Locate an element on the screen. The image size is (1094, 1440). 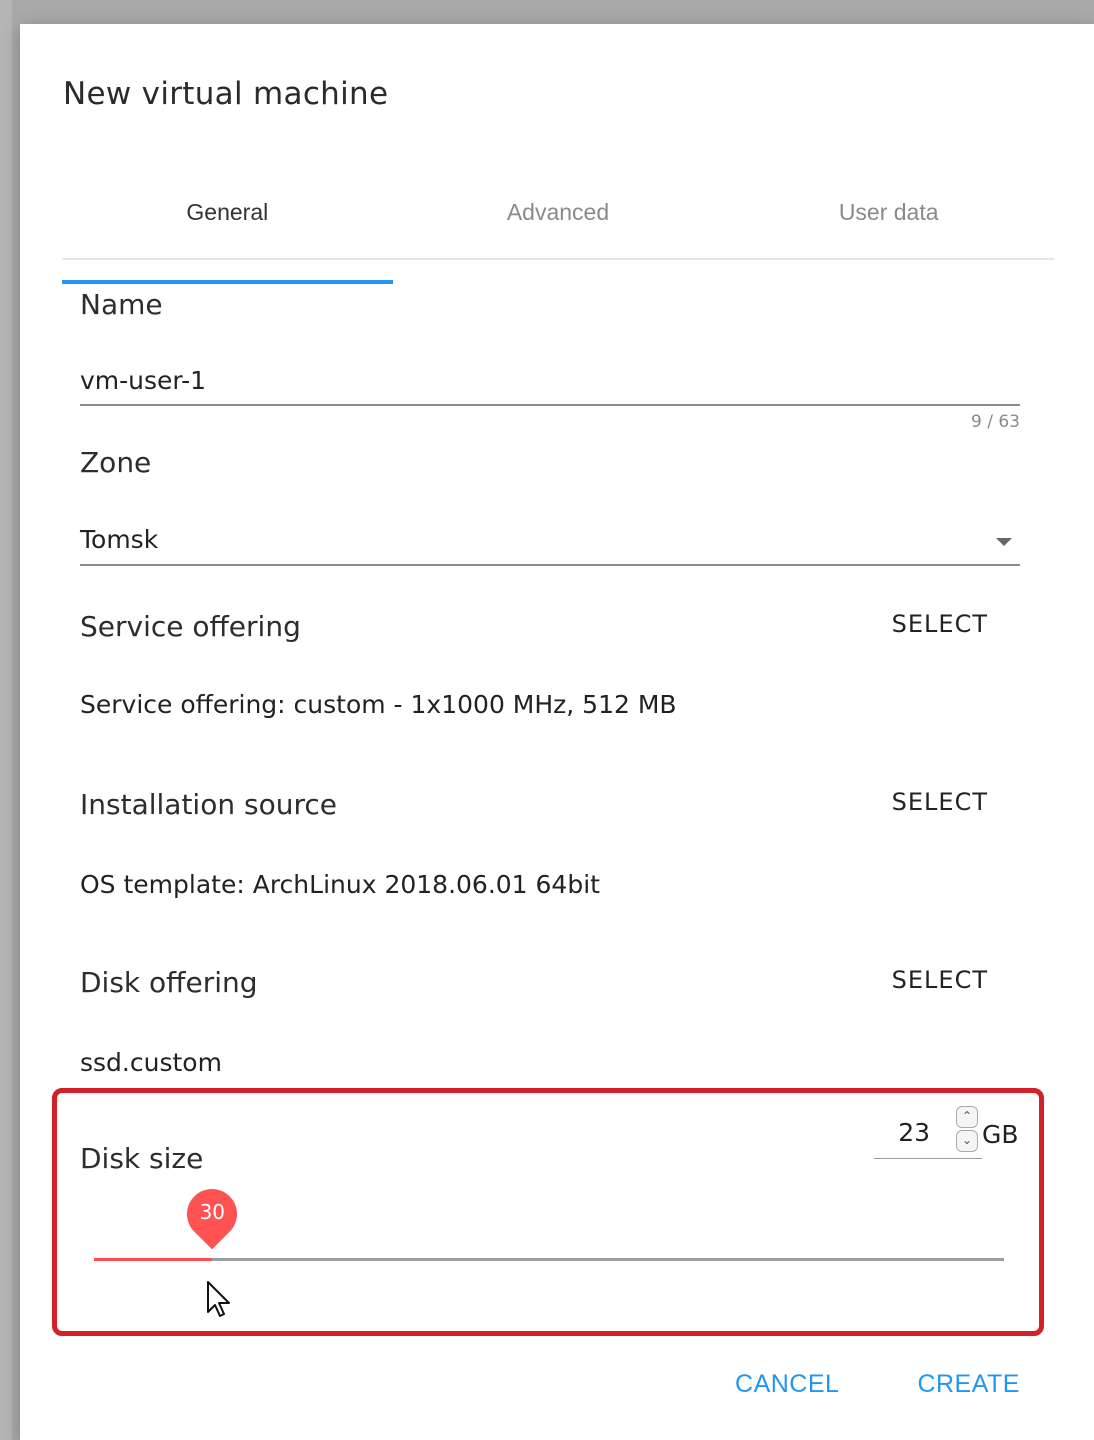
disk-size-unit: GB is located at coordinates (1000, 1134).